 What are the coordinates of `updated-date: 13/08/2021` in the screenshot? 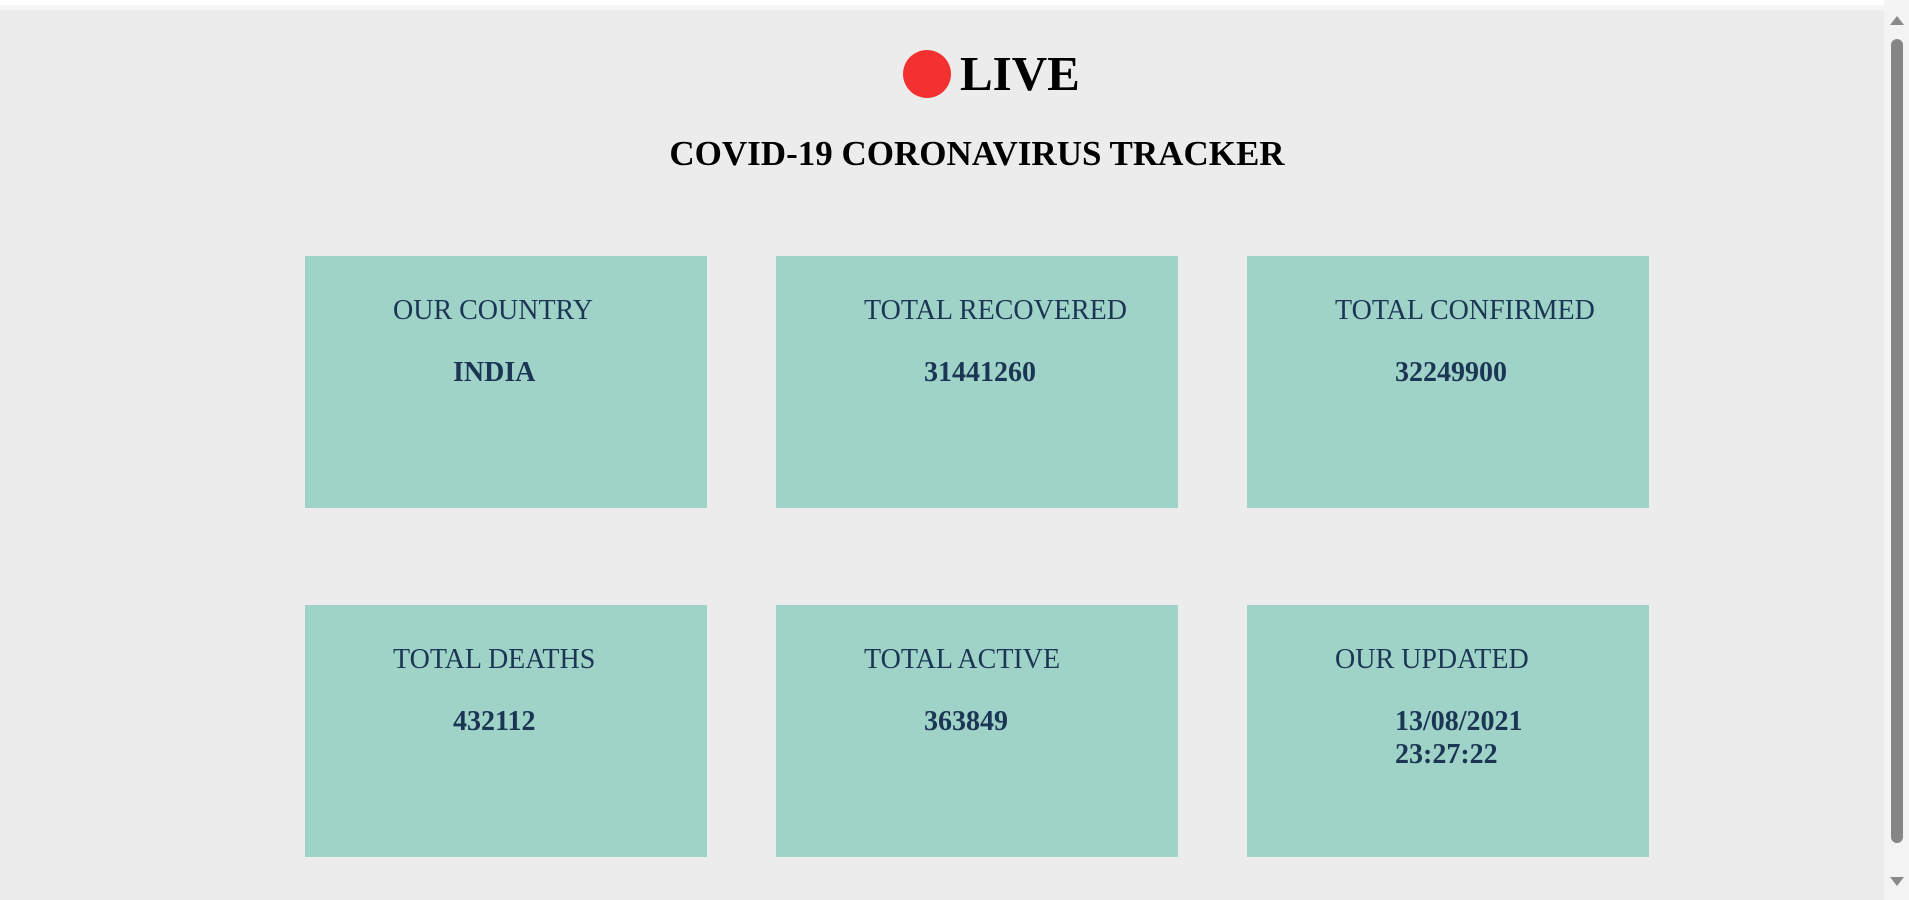 It's located at (1459, 721).